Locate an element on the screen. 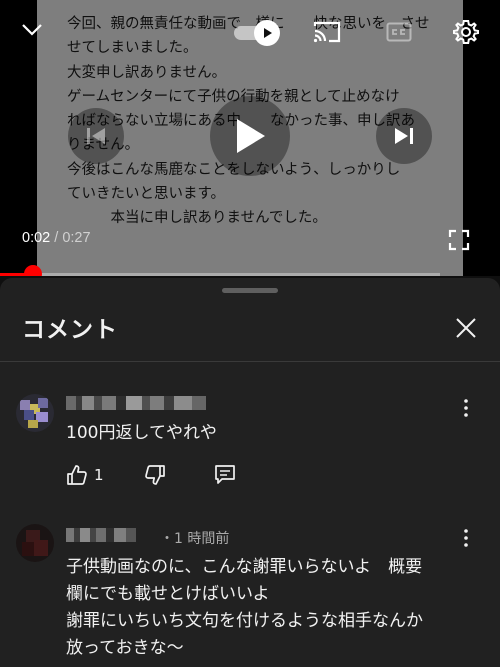 The width and height of the screenshot is (500, 667). thumb-up-icon is located at coordinates (77, 475).